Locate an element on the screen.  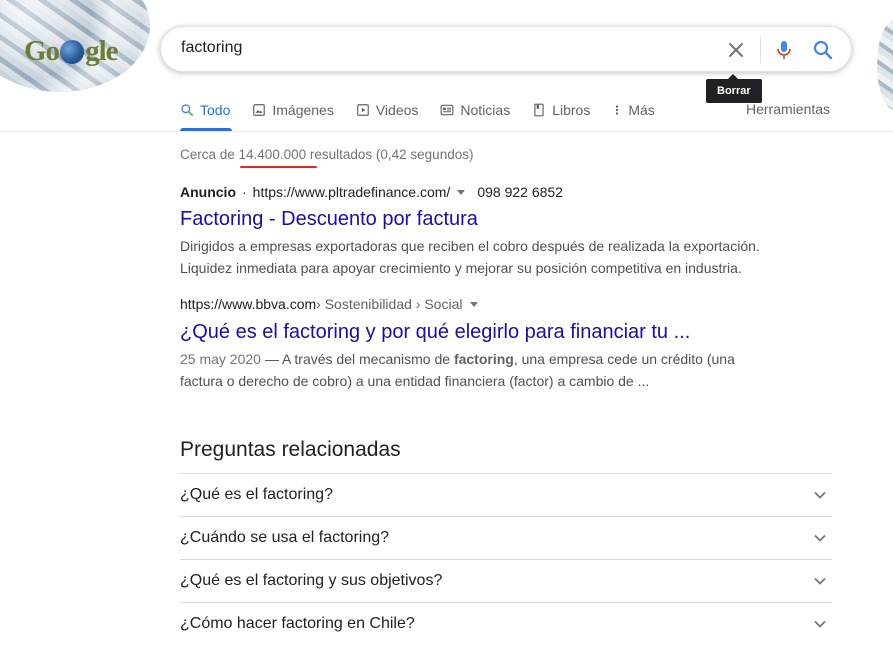
ad-phone: 098 922 6852 is located at coordinates (520, 192).